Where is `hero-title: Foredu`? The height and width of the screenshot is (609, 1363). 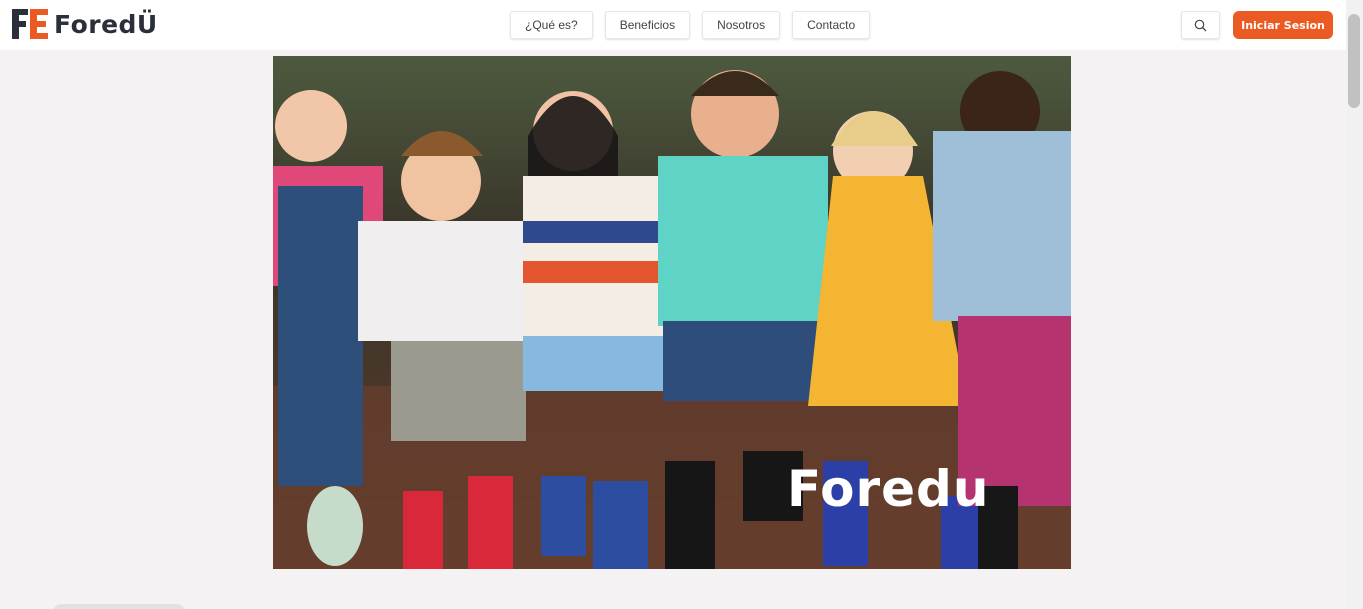 hero-title: Foredu is located at coordinates (888, 489).